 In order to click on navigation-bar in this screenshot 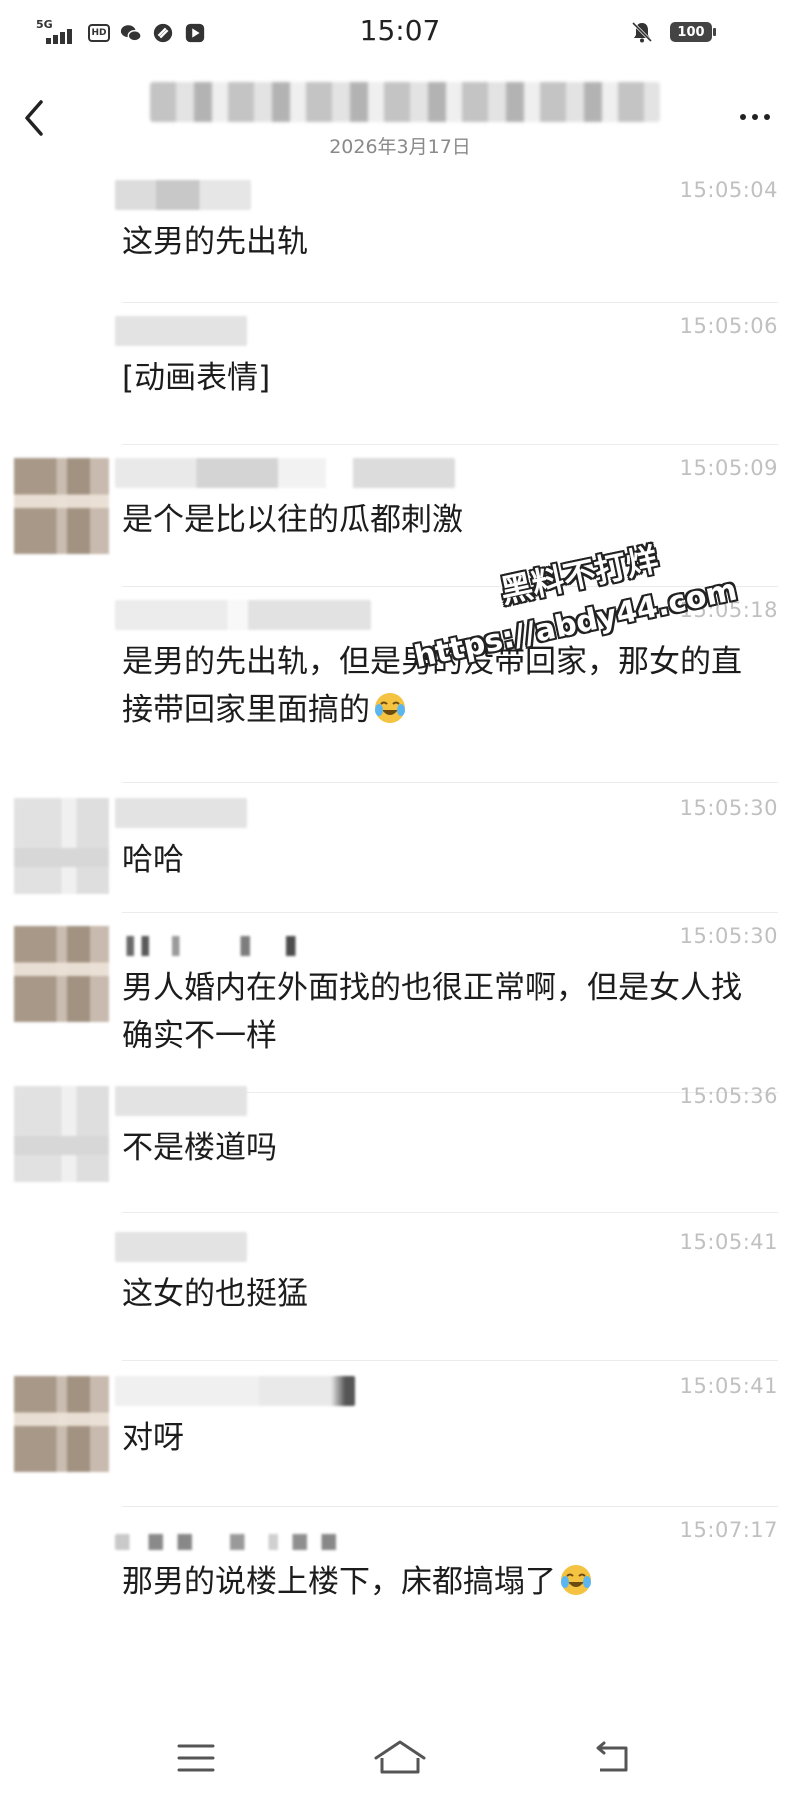, I will do `click(400, 1757)`.